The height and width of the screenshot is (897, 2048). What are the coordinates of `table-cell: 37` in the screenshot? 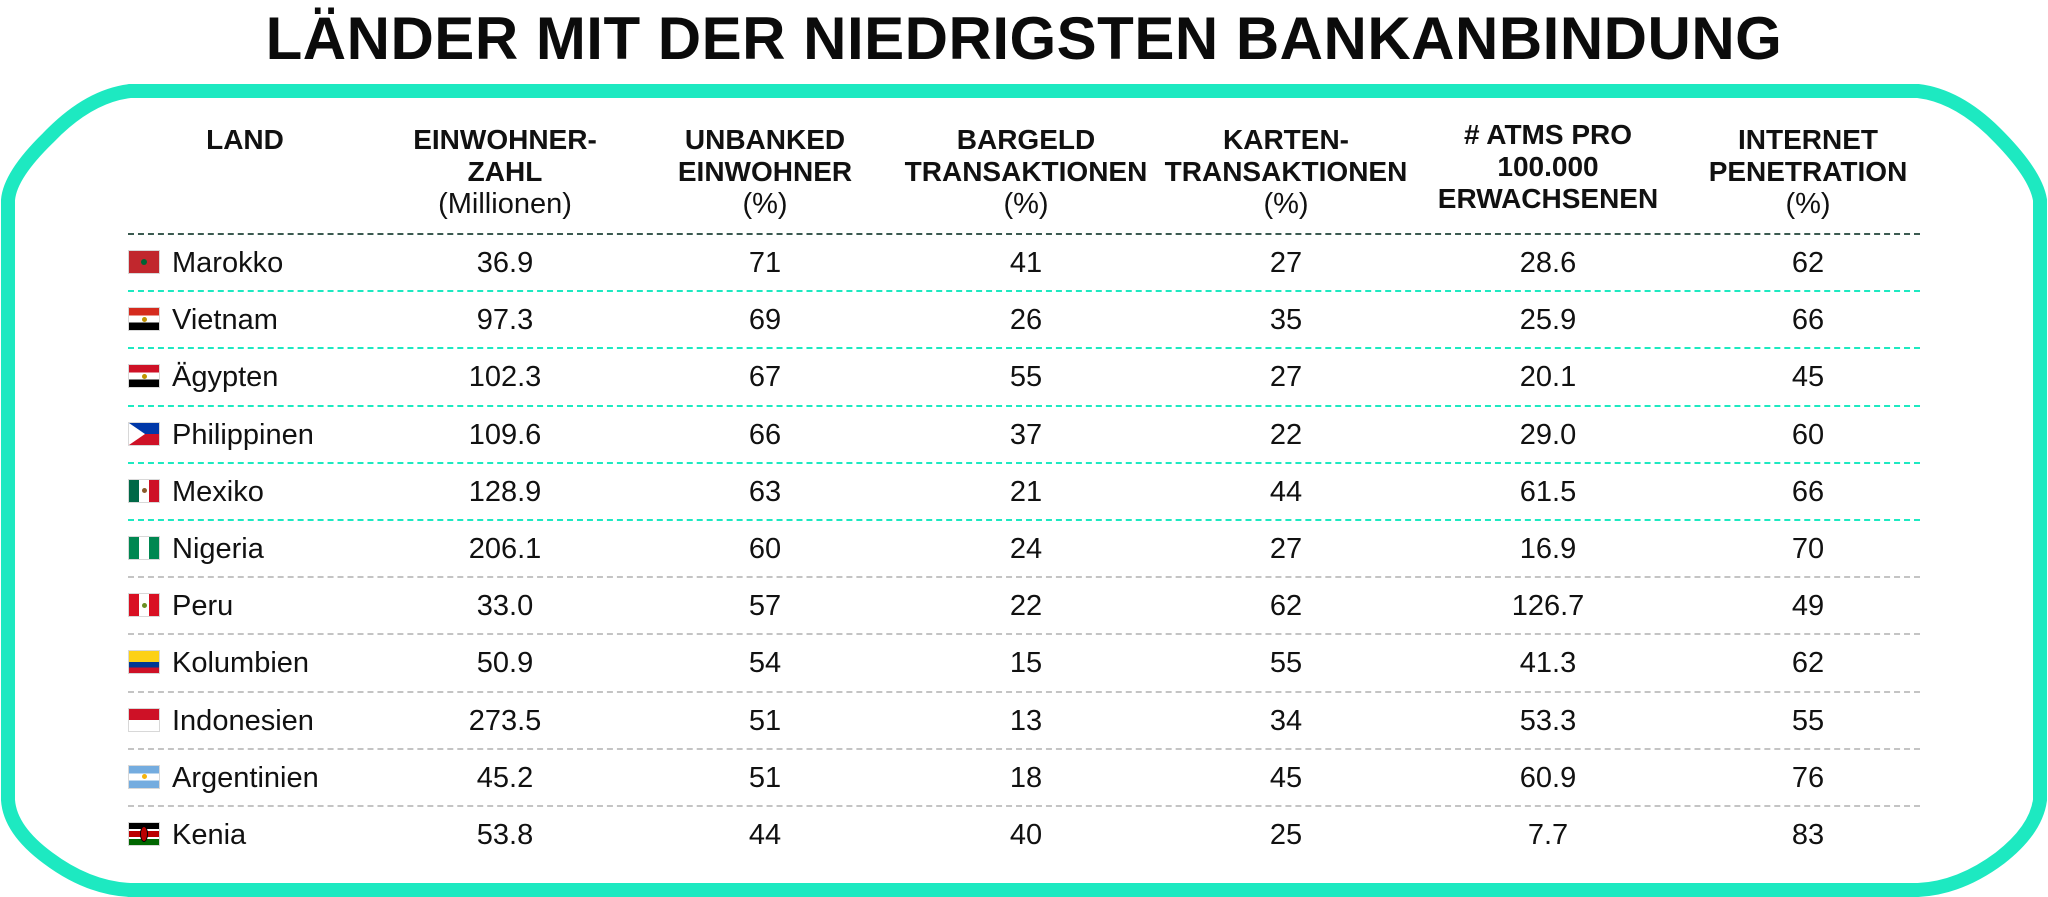 It's located at (1026, 434).